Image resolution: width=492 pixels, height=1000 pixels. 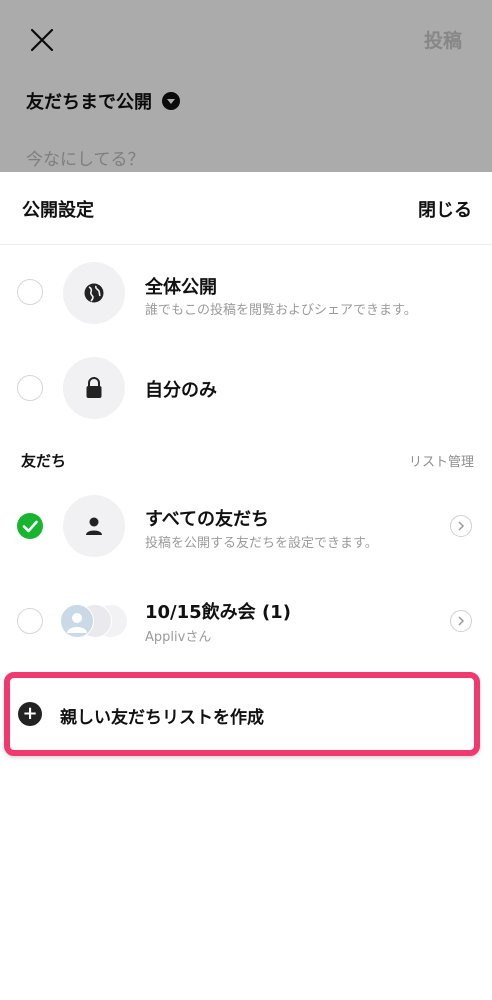 I want to click on avatar-group, so click(x=95, y=621).